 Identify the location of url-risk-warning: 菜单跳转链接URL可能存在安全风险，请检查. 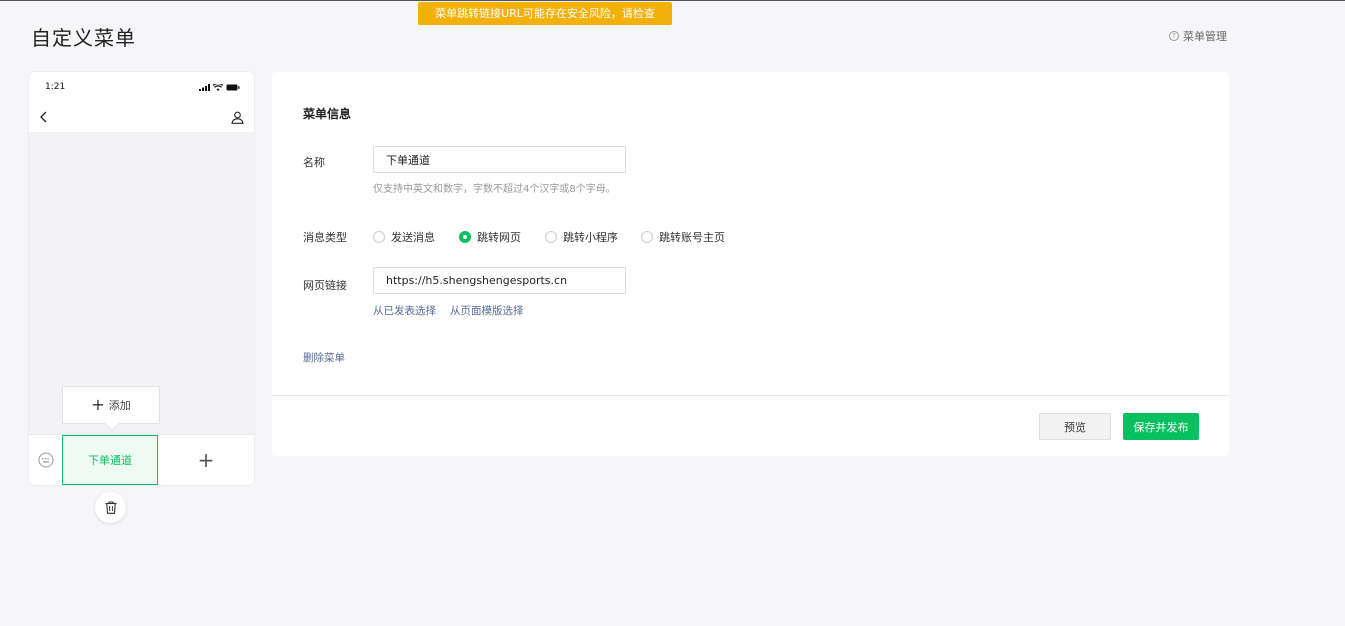
(545, 13).